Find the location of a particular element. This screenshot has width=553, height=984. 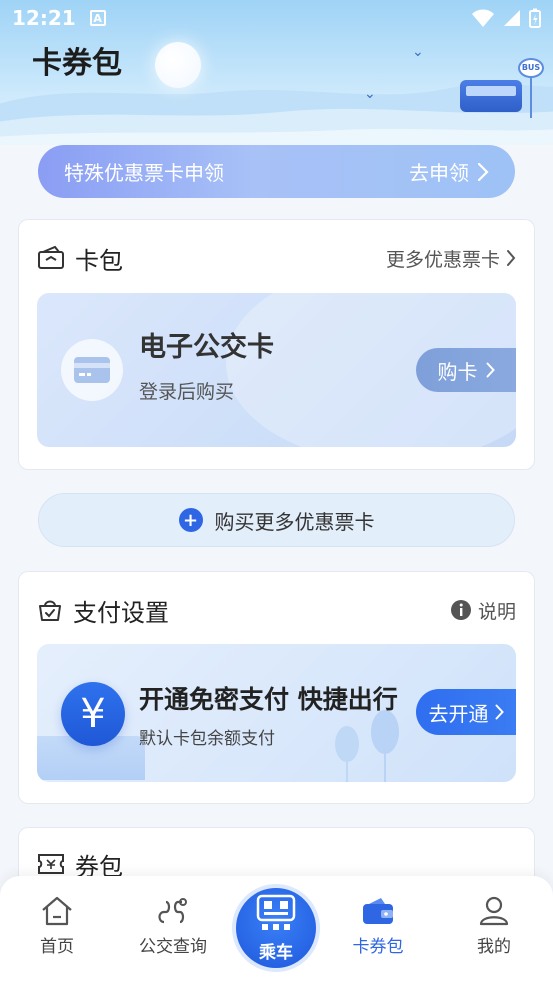

wallet-icon is located at coordinates (378, 911).